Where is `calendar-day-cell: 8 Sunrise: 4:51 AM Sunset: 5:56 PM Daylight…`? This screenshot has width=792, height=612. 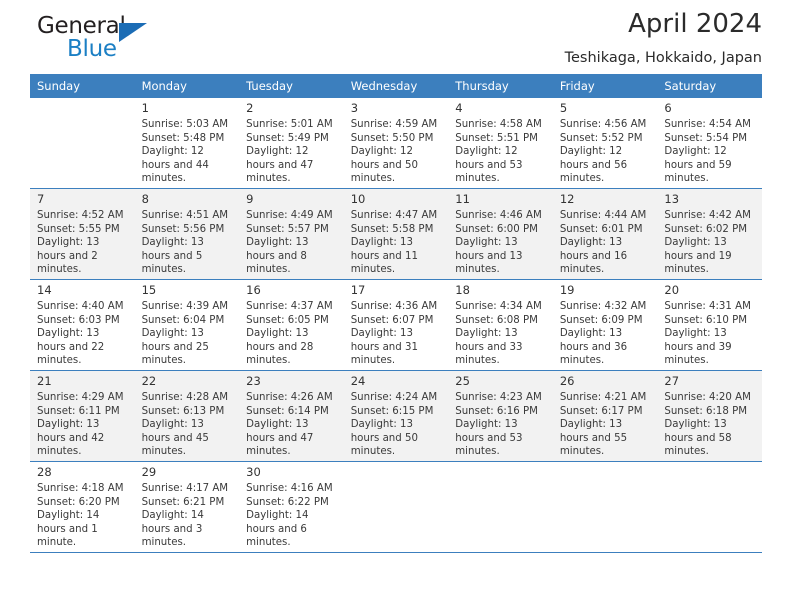 calendar-day-cell: 8 Sunrise: 4:51 AM Sunset: 5:56 PM Daylight… is located at coordinates (187, 234).